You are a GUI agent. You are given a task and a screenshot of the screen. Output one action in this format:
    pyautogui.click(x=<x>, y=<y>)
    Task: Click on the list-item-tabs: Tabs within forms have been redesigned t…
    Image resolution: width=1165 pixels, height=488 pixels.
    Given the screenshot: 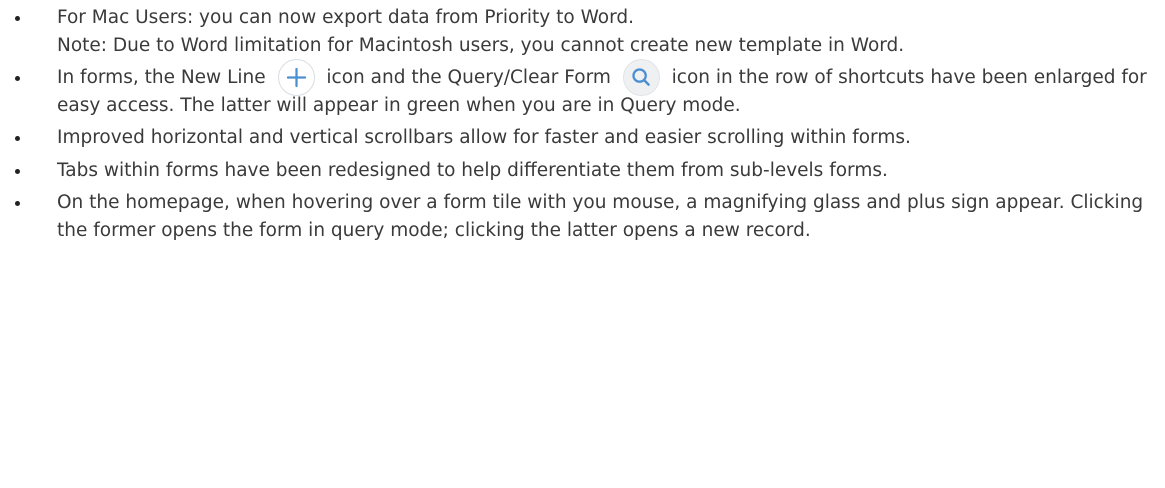 What is the action you would take?
    pyautogui.click(x=582, y=171)
    